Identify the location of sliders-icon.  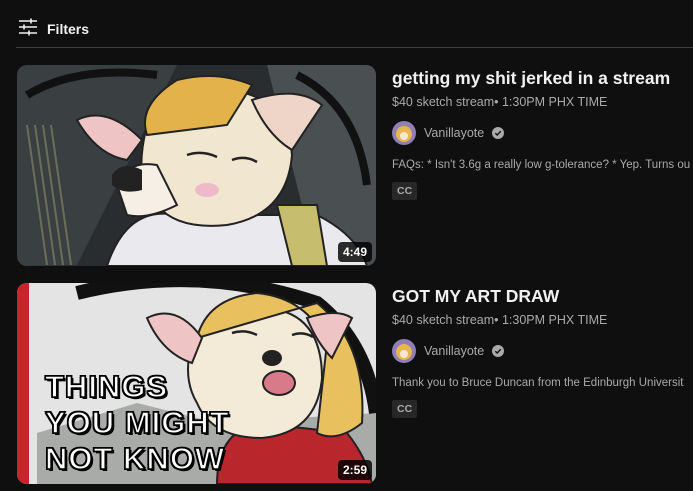
(28, 29).